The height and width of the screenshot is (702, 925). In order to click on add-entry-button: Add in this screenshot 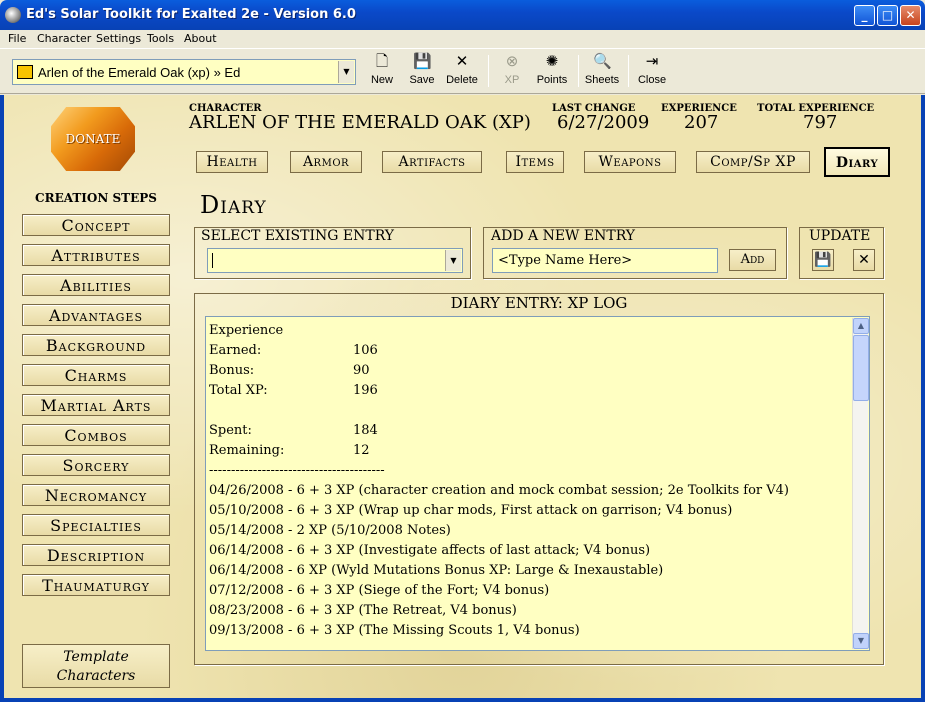, I will do `click(752, 260)`.